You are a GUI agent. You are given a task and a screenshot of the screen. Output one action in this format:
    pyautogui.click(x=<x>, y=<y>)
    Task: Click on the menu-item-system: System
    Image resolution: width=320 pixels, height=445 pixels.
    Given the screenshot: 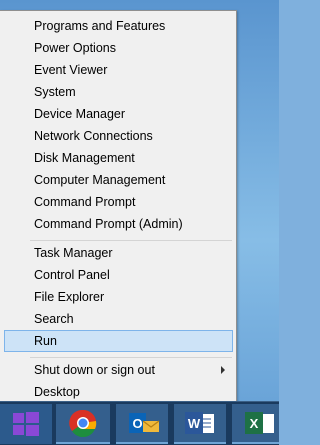 What is the action you would take?
    pyautogui.click(x=118, y=92)
    